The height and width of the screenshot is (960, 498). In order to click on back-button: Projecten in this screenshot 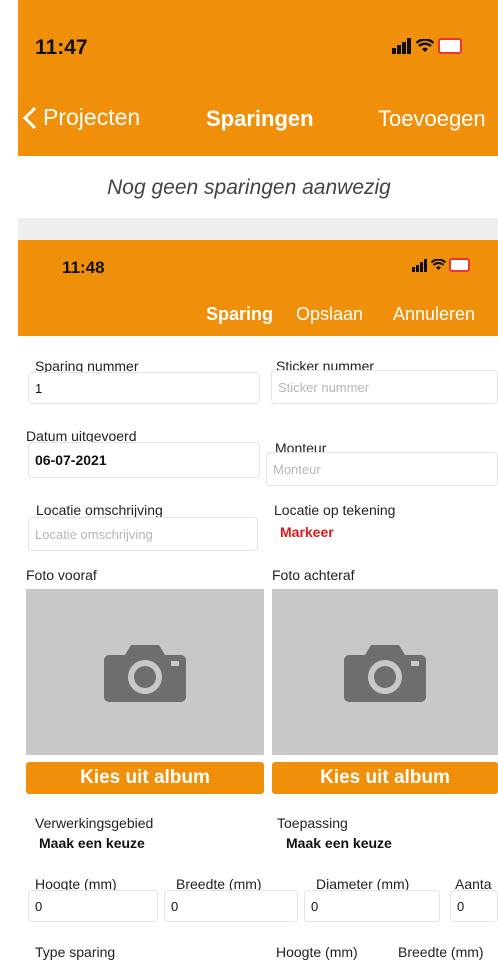, I will do `click(81, 117)`.